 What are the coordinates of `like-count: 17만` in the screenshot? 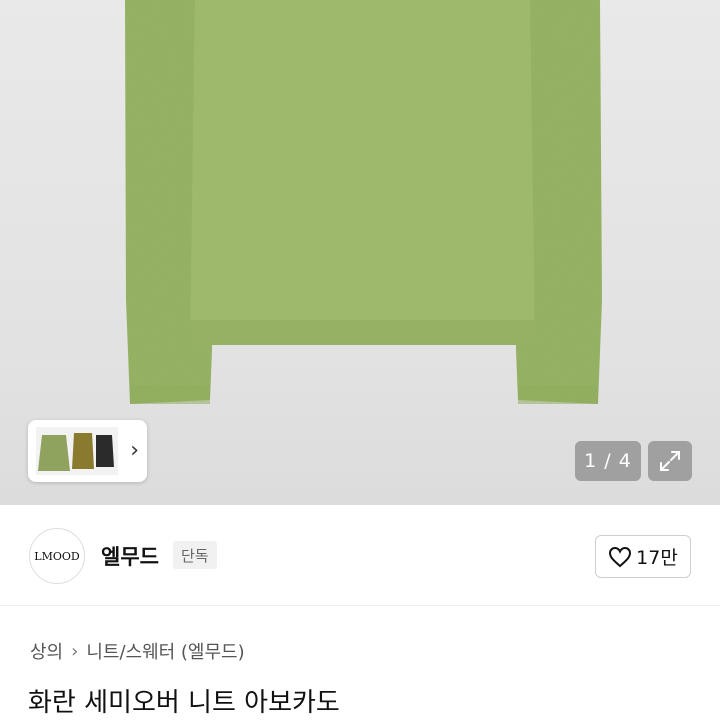 It's located at (657, 558).